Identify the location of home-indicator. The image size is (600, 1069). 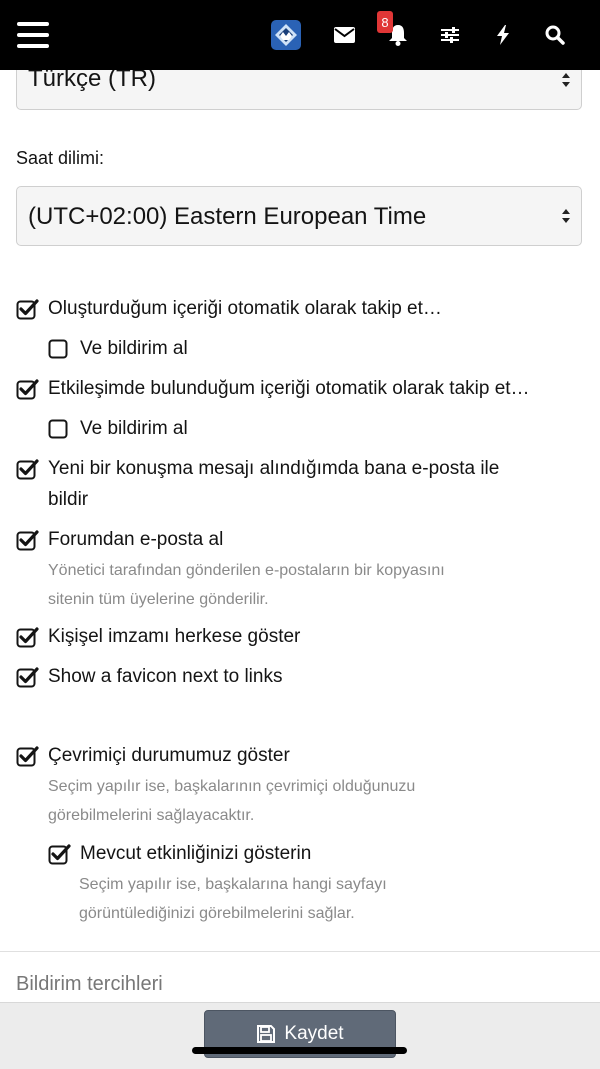
(299, 1050).